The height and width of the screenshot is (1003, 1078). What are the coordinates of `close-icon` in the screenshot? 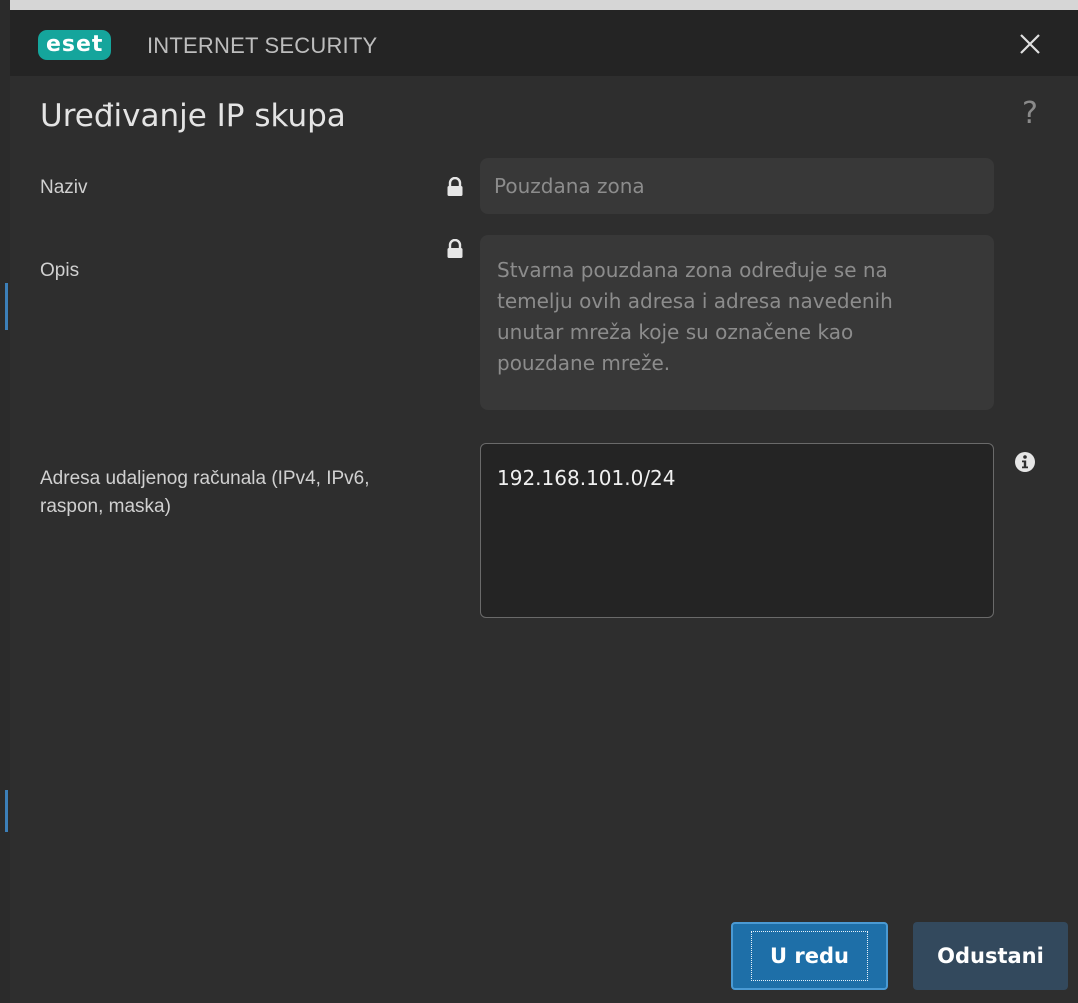 It's located at (1030, 44).